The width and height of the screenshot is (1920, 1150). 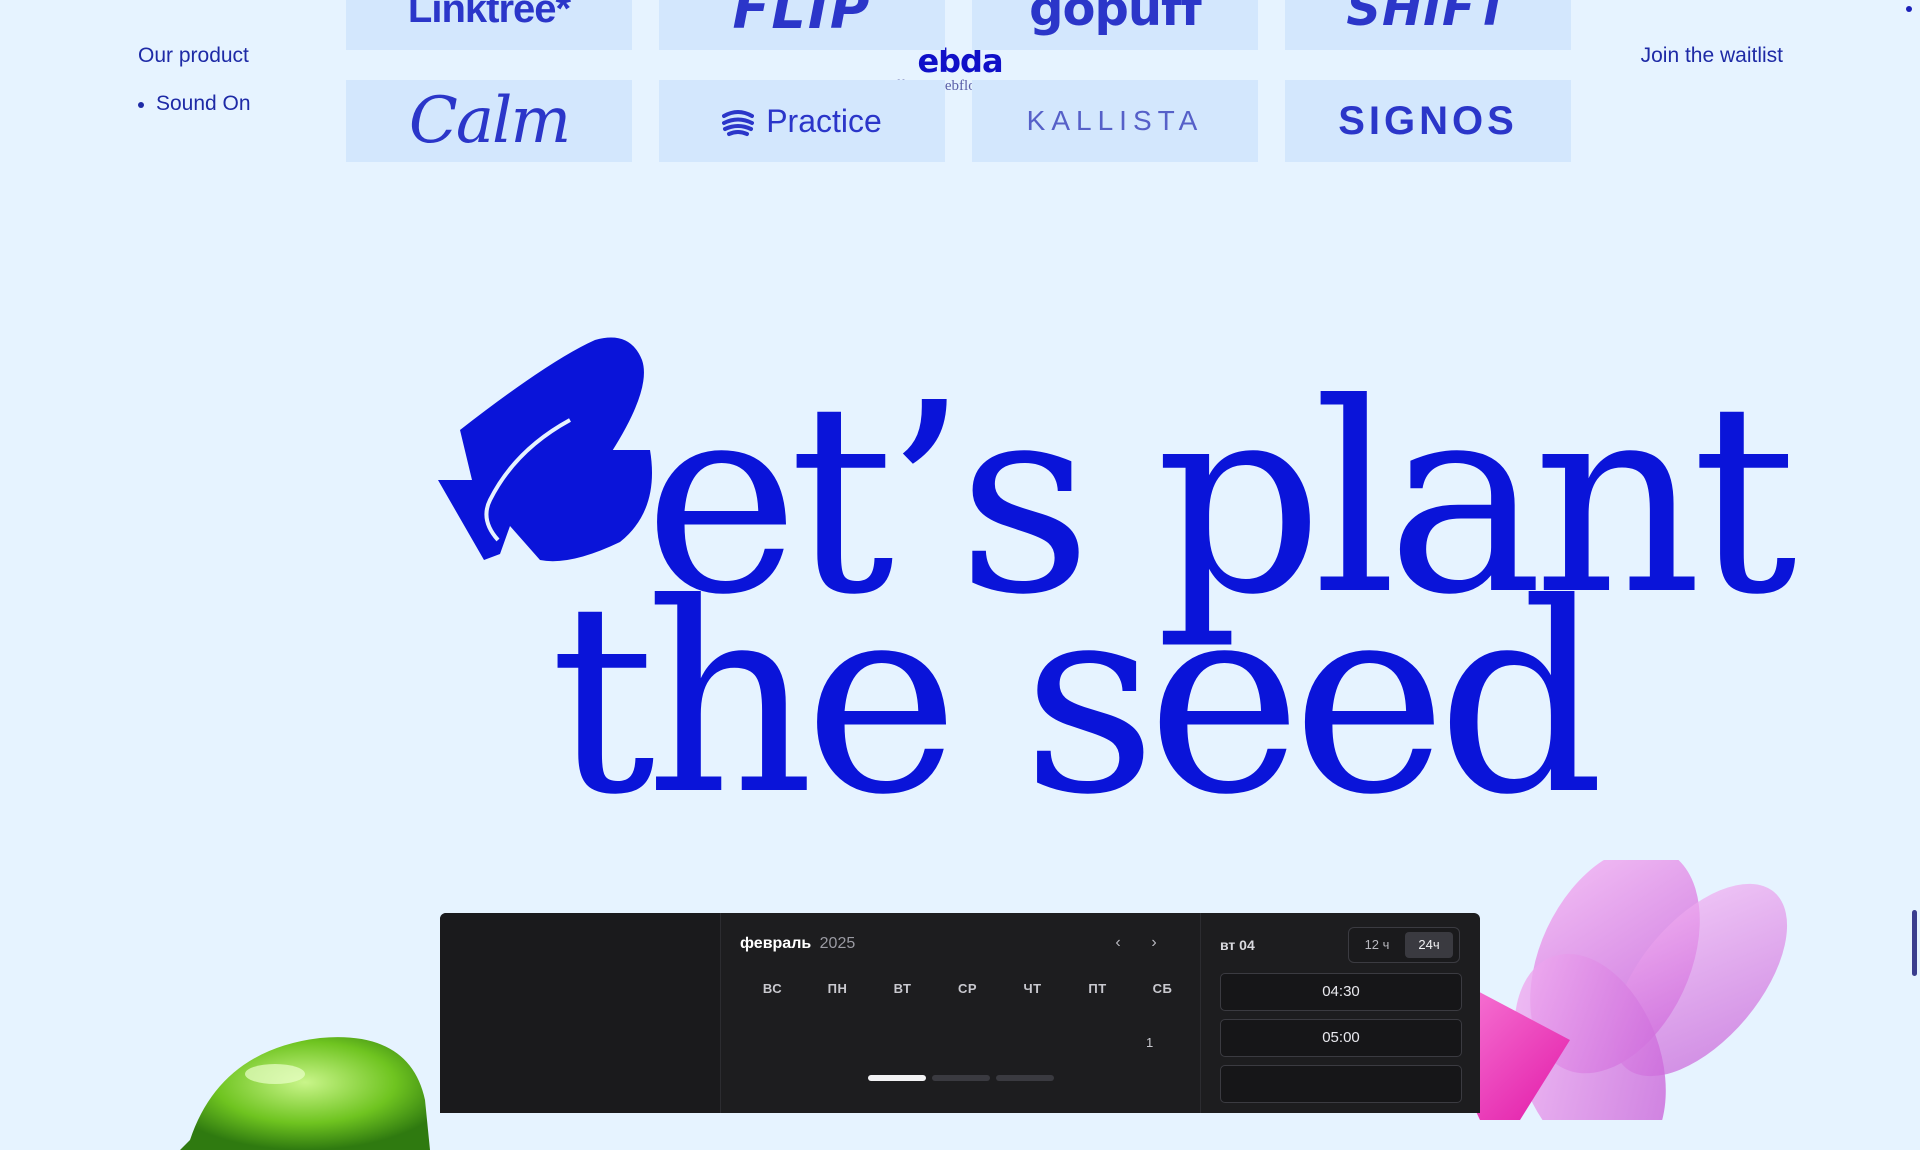 What do you see at coordinates (802, 20) in the screenshot?
I see `logo-flip: FLIP` at bounding box center [802, 20].